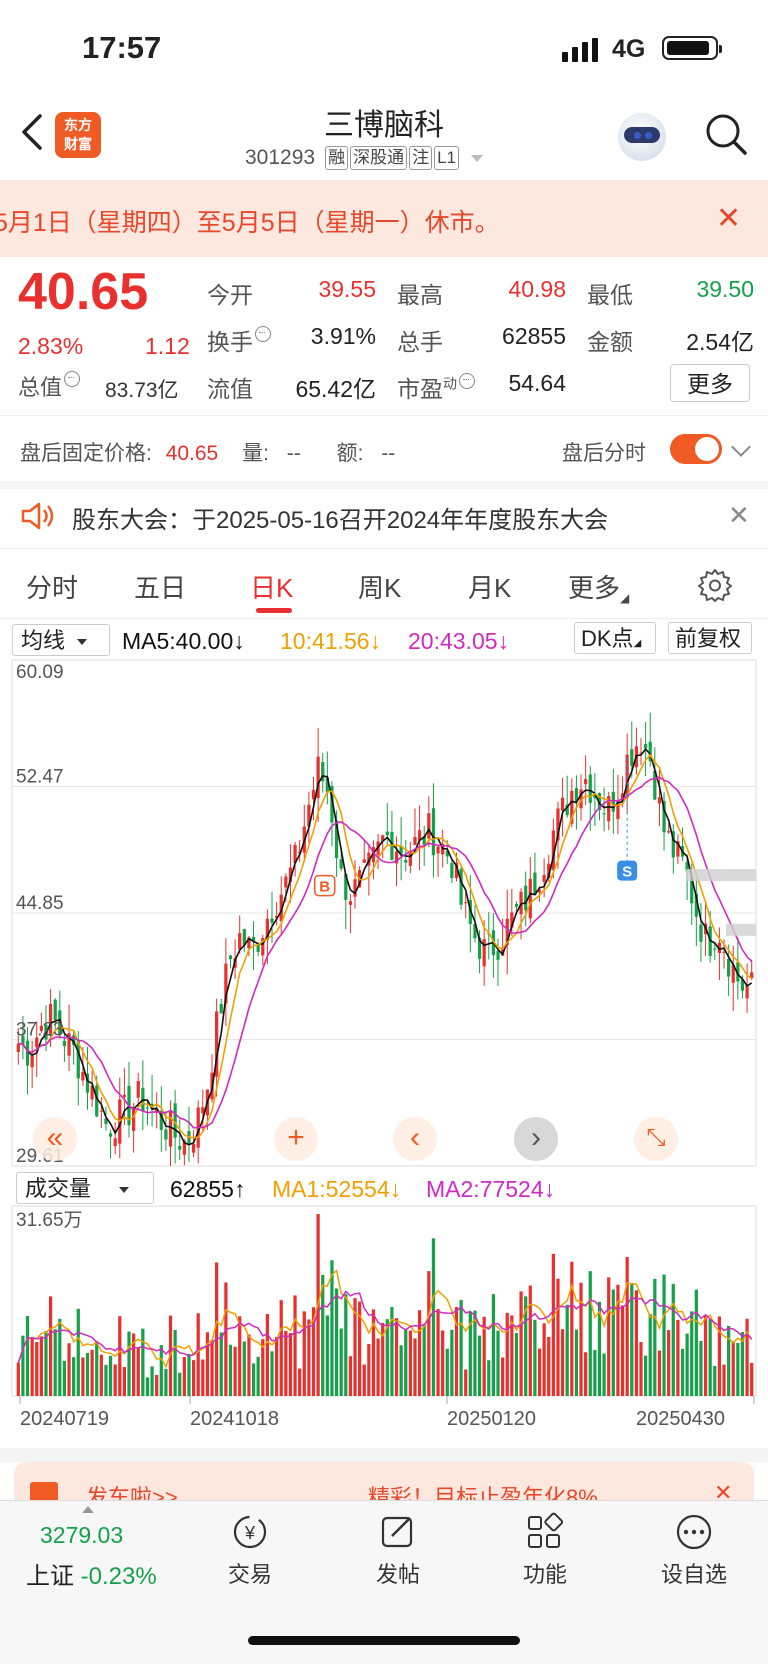  What do you see at coordinates (55, 1139) in the screenshot?
I see `rewind-icon: «` at bounding box center [55, 1139].